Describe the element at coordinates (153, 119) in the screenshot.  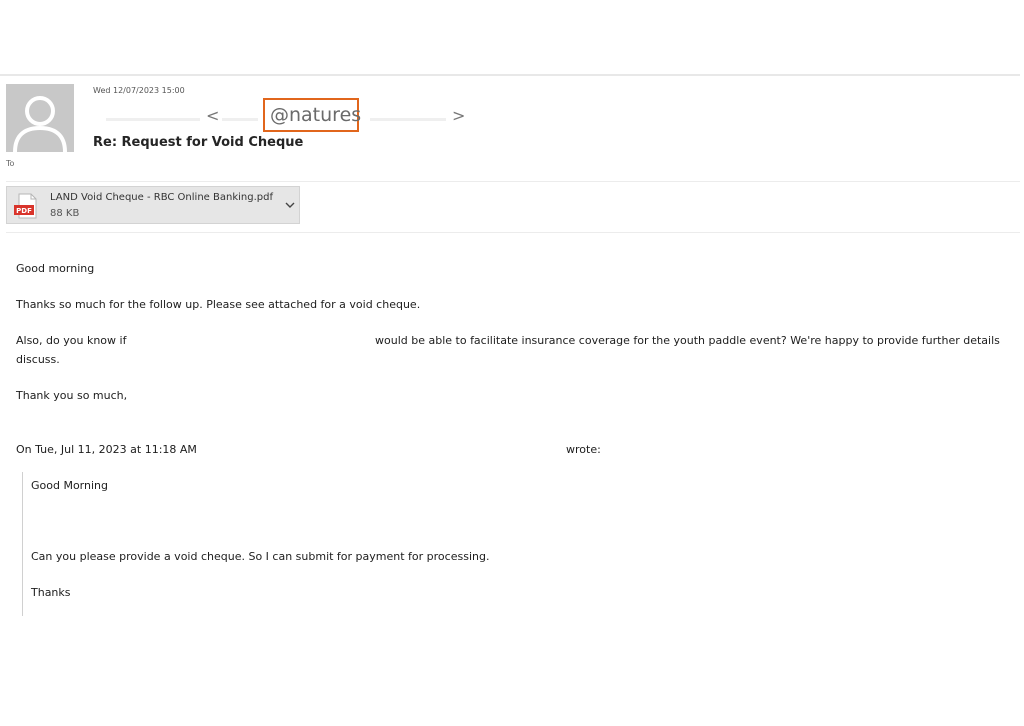
I see `redacted-sender-name` at that location.